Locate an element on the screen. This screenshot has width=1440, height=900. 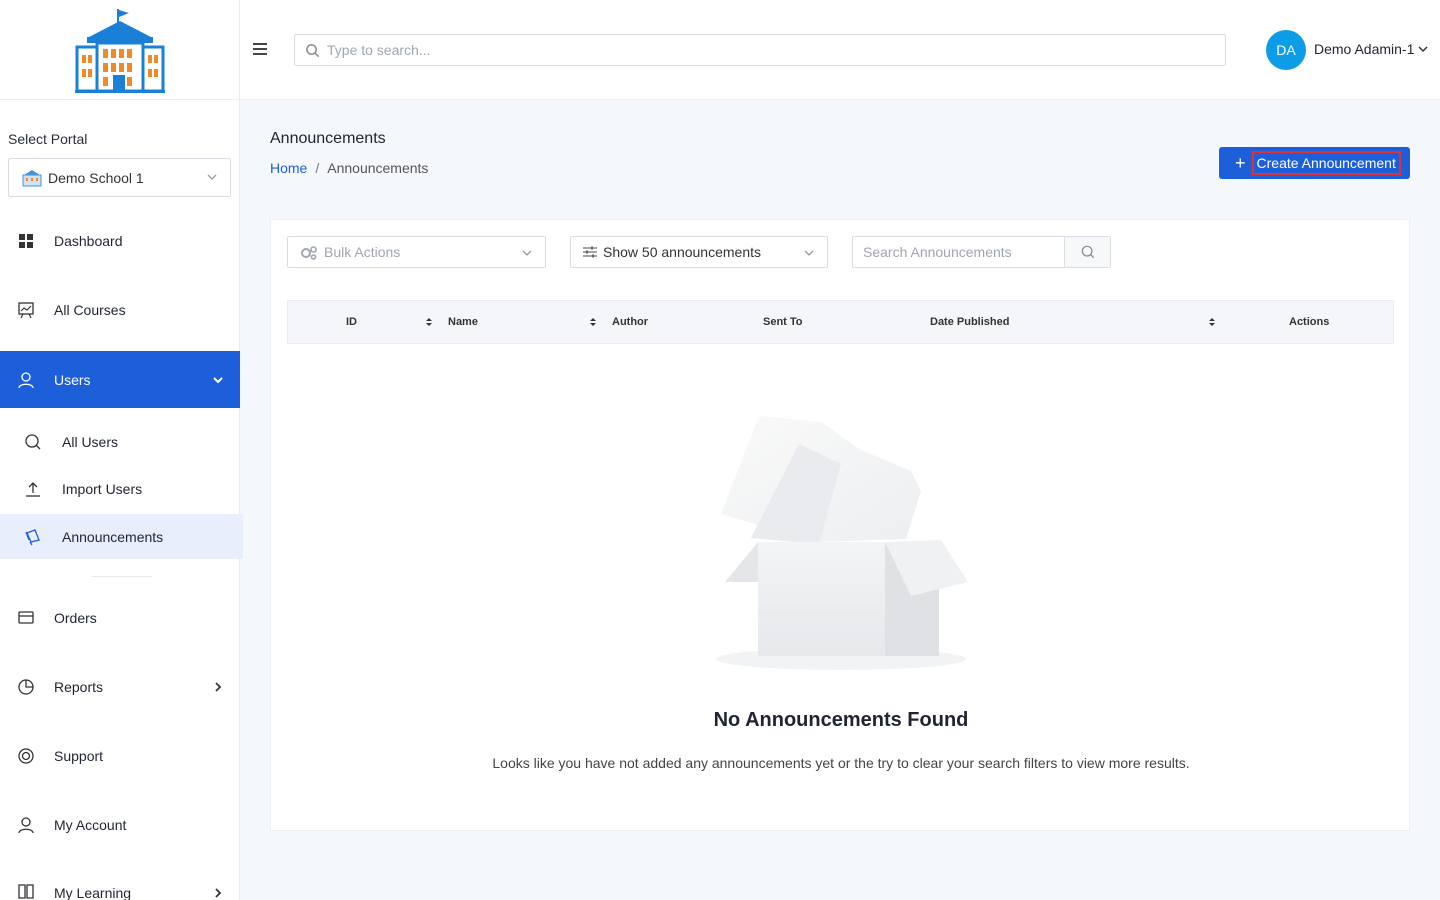
pie-icon is located at coordinates (26, 687).